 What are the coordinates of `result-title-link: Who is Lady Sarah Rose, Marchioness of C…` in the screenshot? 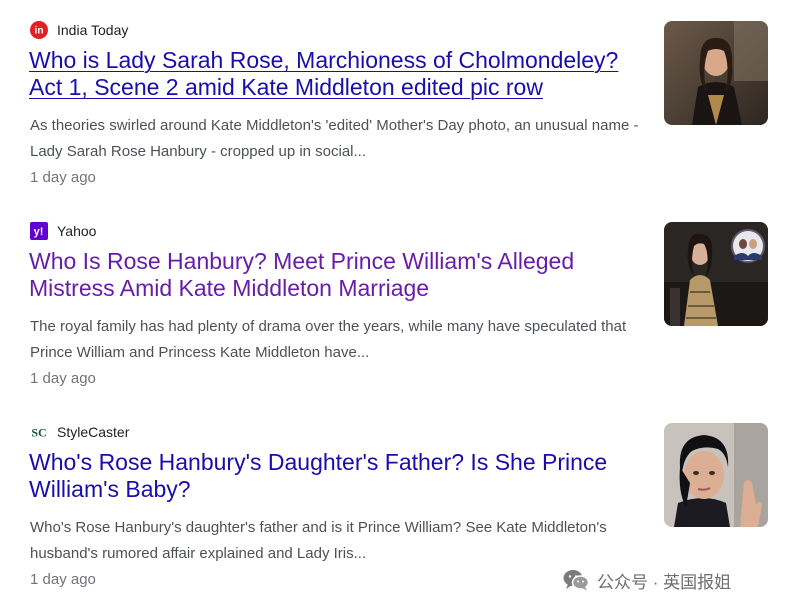 It's located at (339, 74).